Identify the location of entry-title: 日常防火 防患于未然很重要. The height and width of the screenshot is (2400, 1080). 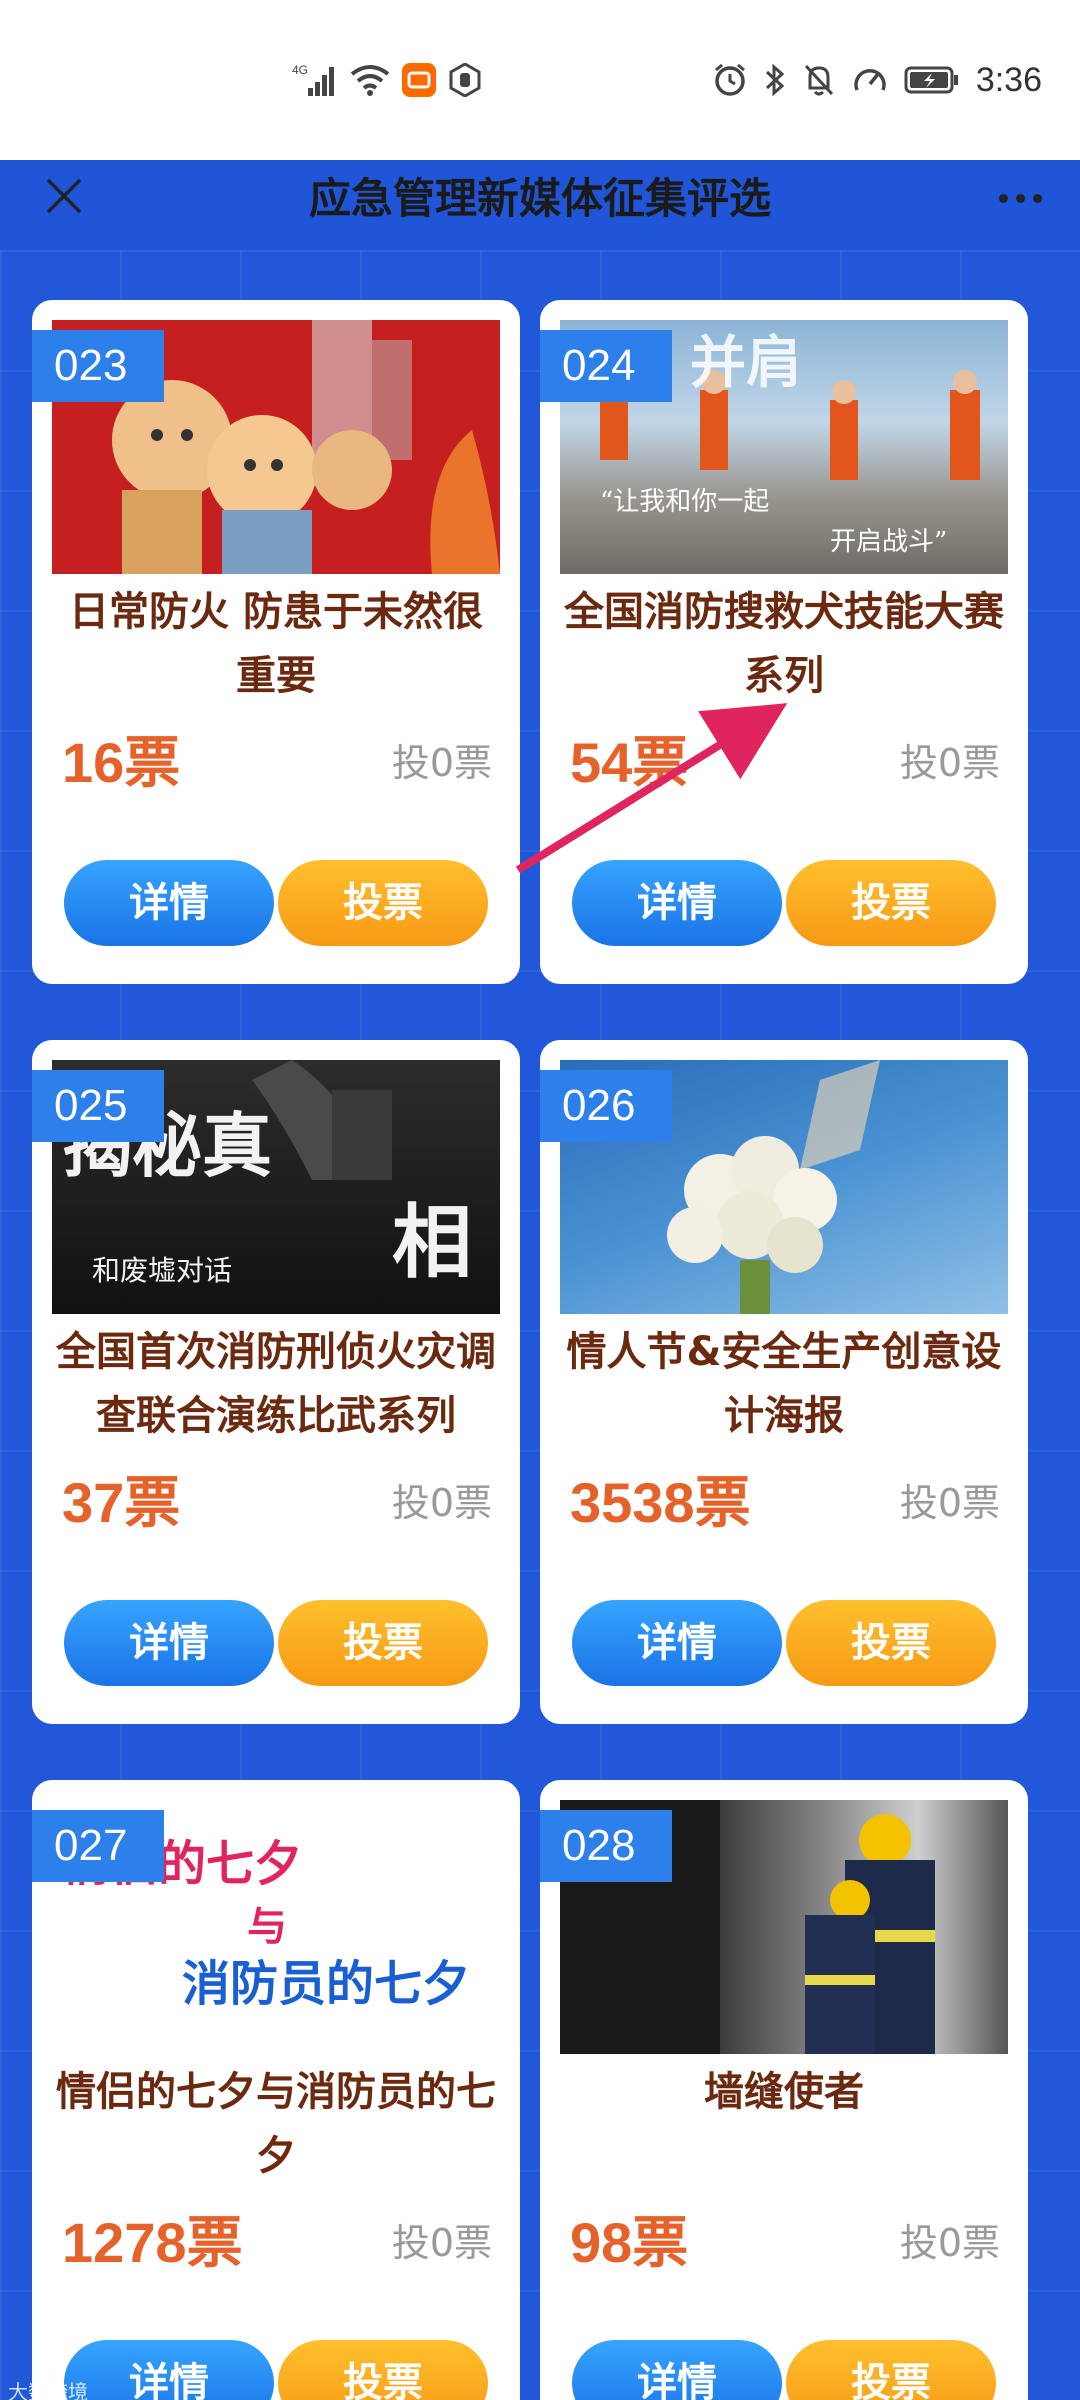
(276, 644).